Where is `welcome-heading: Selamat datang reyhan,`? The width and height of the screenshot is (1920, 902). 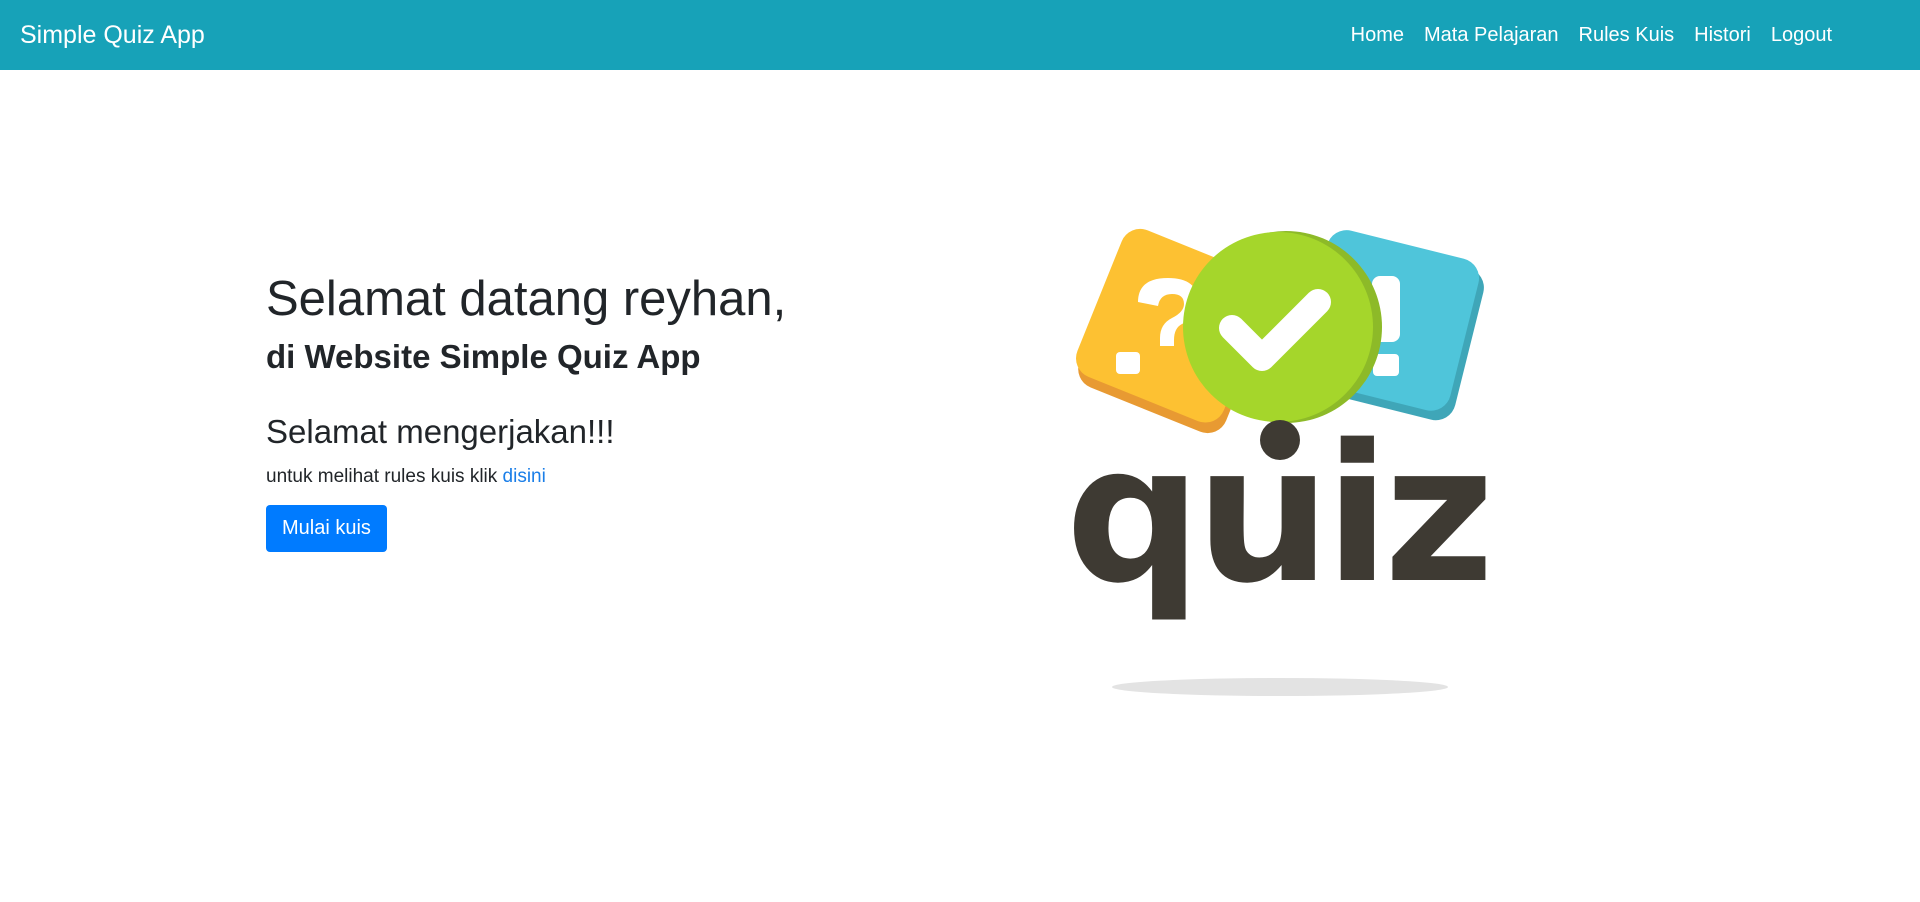 welcome-heading: Selamat datang reyhan, is located at coordinates (526, 299).